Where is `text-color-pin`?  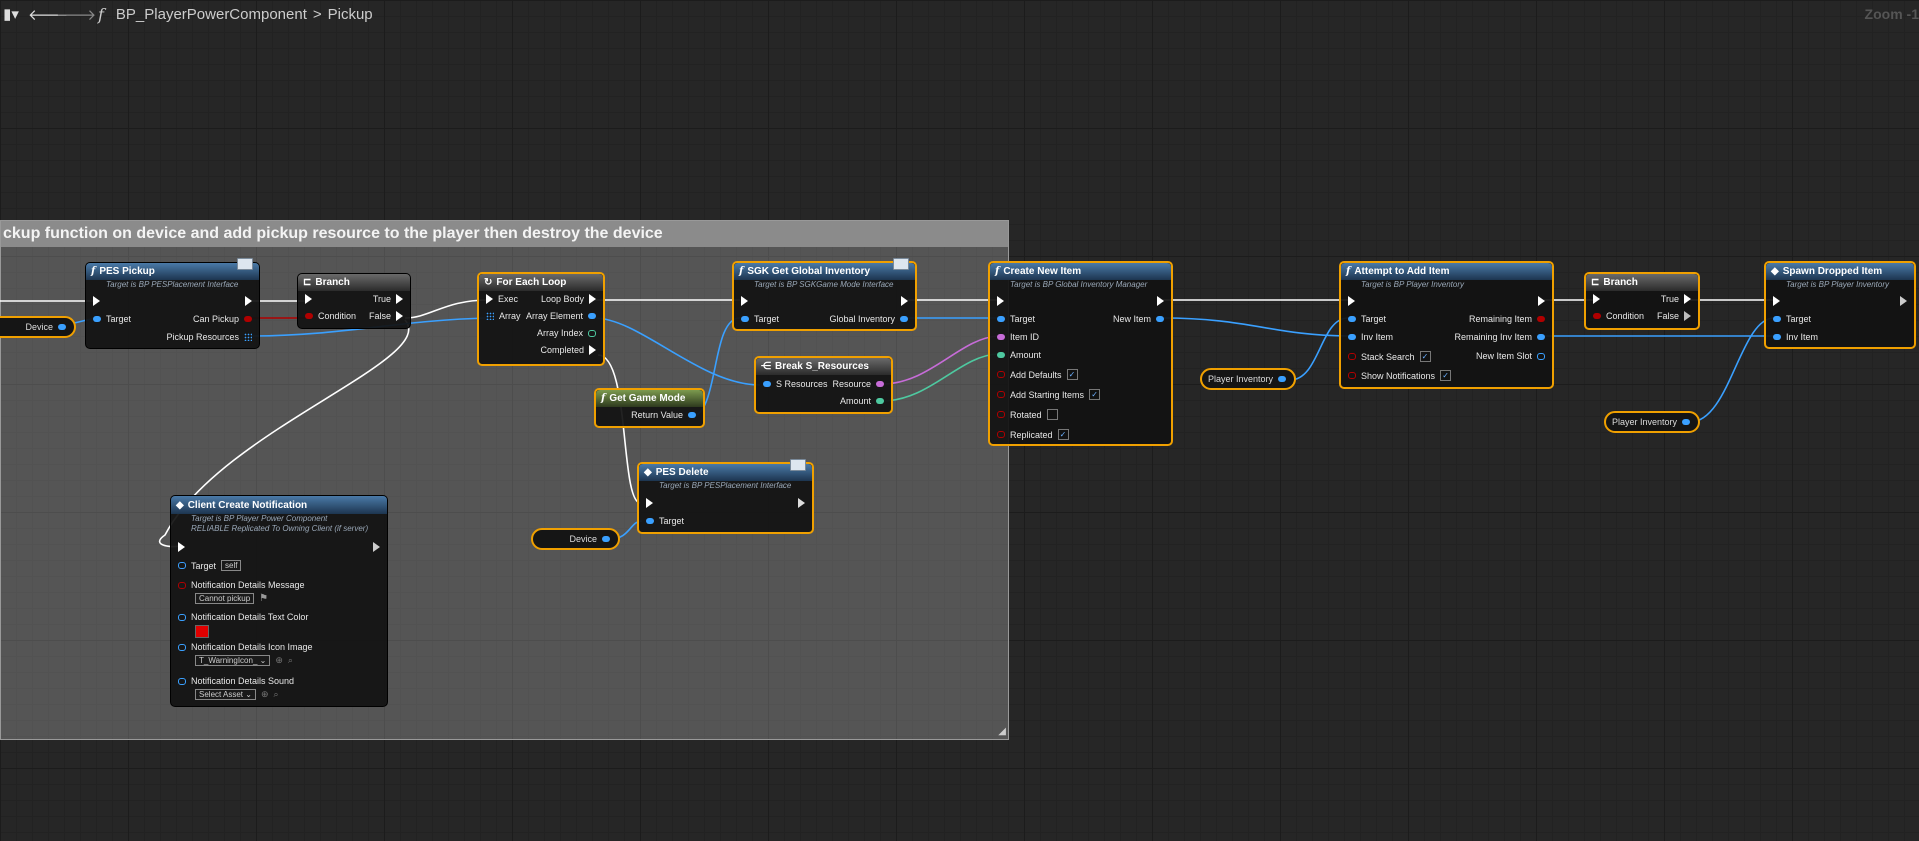 text-color-pin is located at coordinates (182, 617).